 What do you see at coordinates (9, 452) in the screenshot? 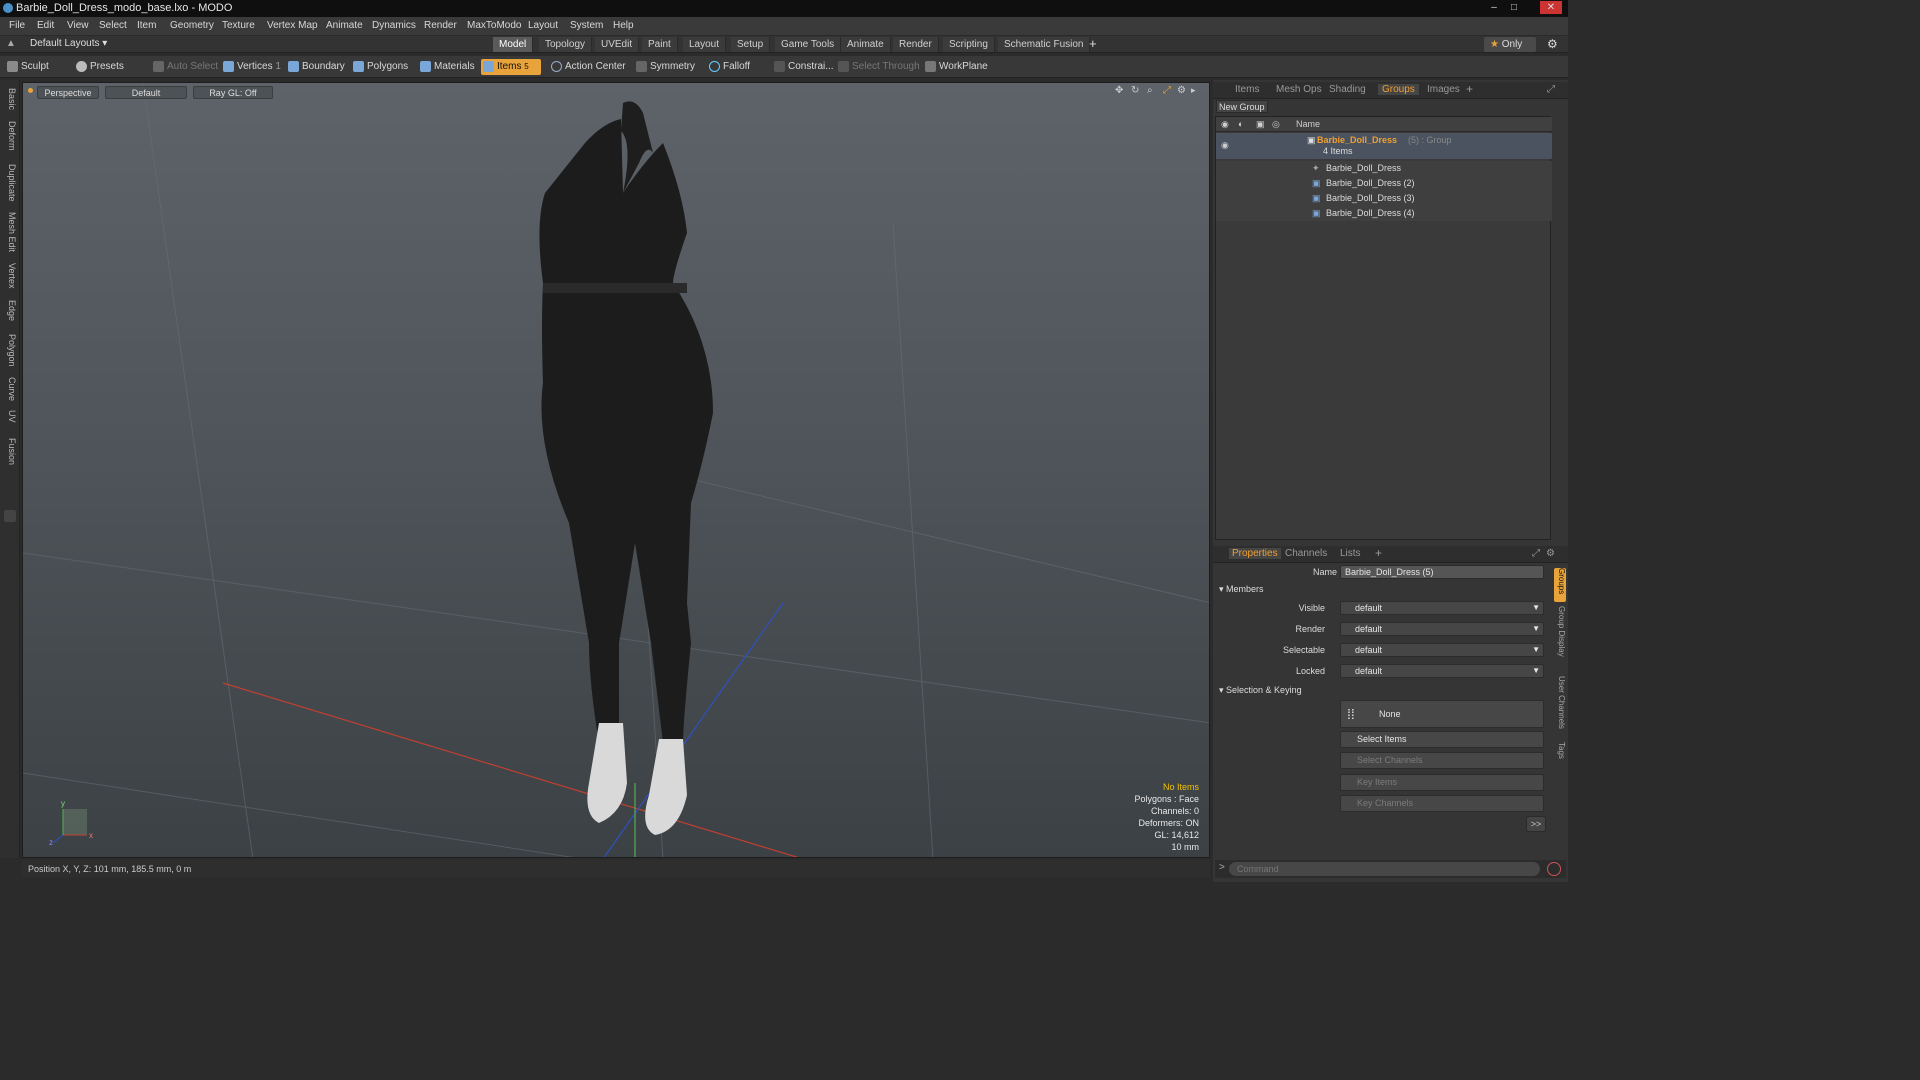
I see `tab-fusion: Fusion` at bounding box center [9, 452].